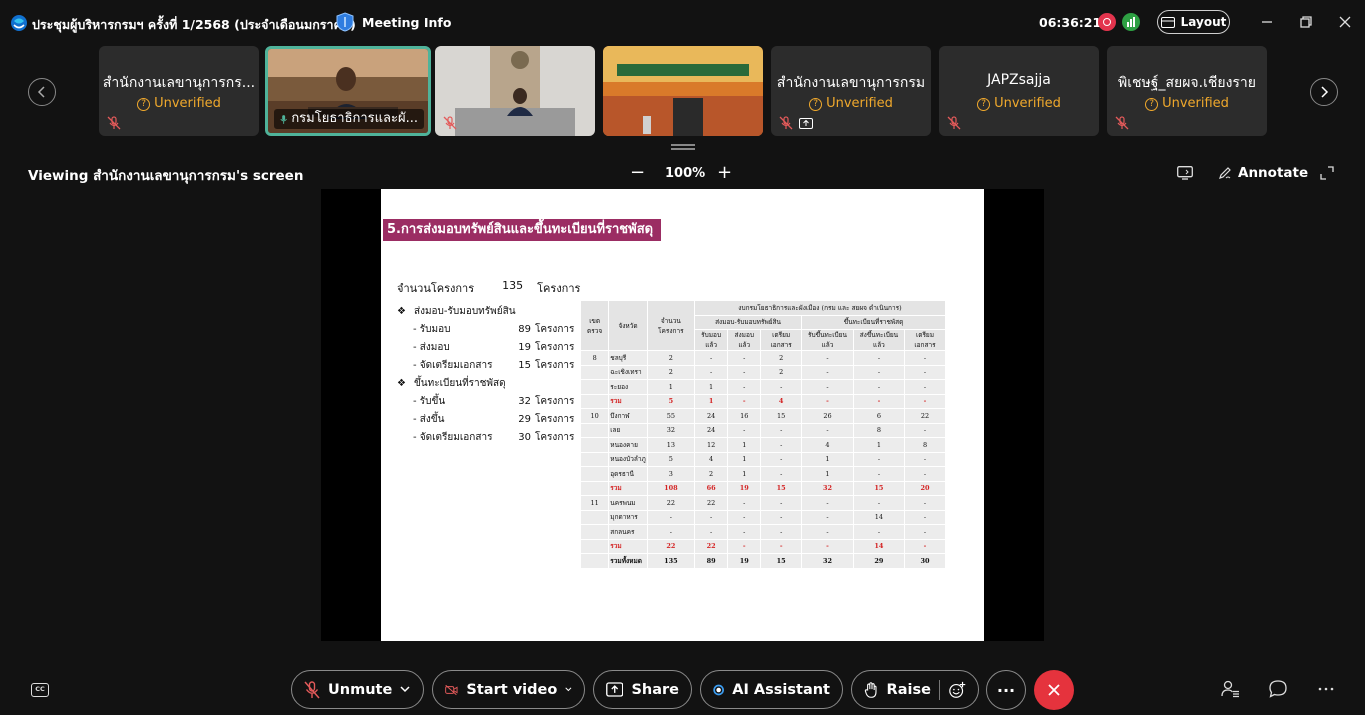 Image resolution: width=1365 pixels, height=715 pixels. Describe the element at coordinates (1327, 173) in the screenshot. I see `fullscreen-icon` at that location.